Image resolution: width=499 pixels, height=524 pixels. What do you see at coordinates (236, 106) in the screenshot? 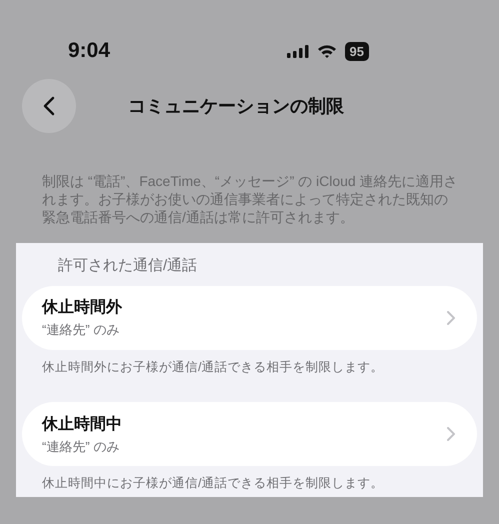
I see `page-title: コミュニケーションの制限` at bounding box center [236, 106].